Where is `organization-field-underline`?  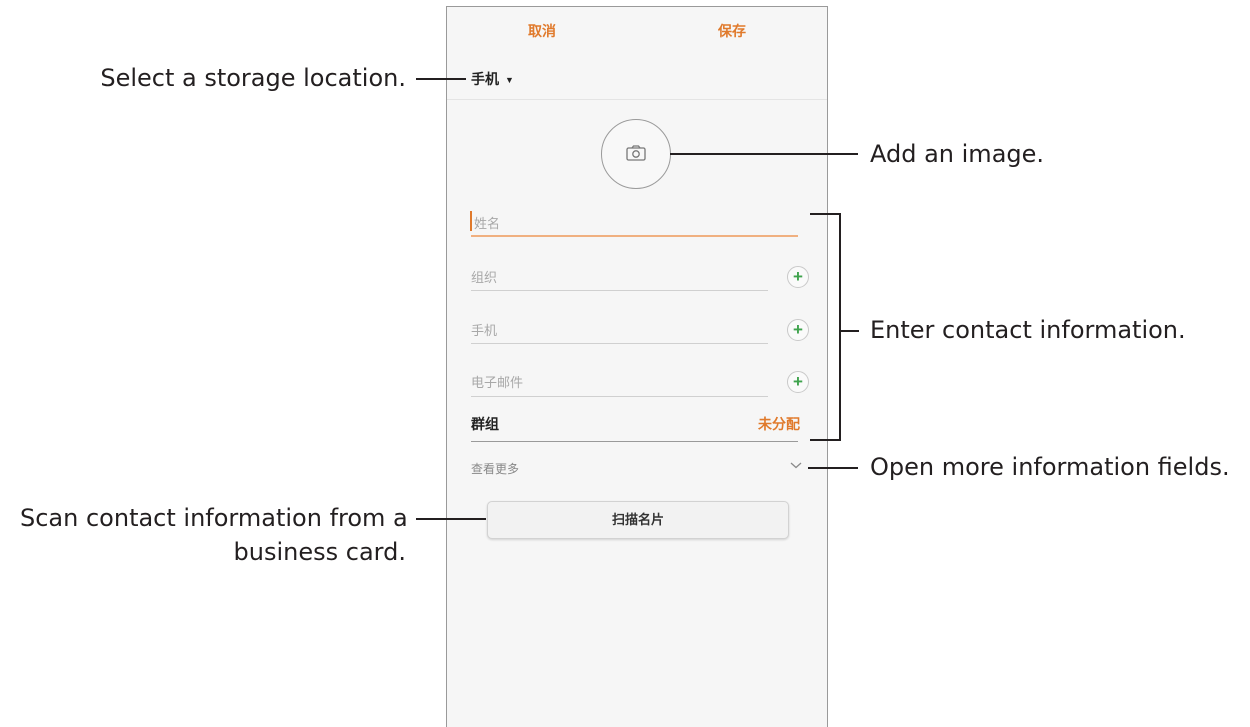
organization-field-underline is located at coordinates (619, 290).